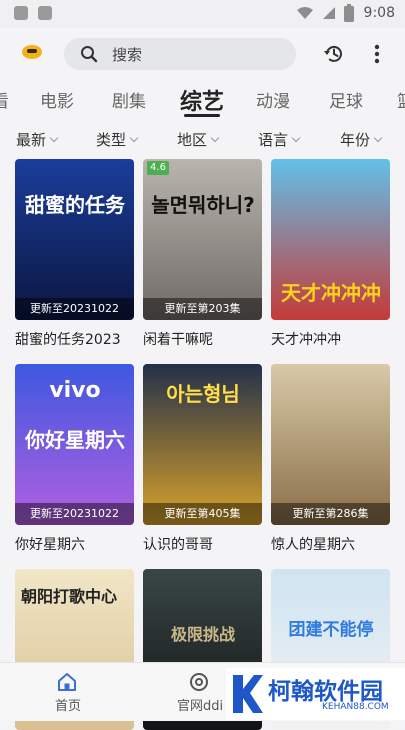 Image resolution: width=405 pixels, height=730 pixels. I want to click on at-sign-icon, so click(199, 682).